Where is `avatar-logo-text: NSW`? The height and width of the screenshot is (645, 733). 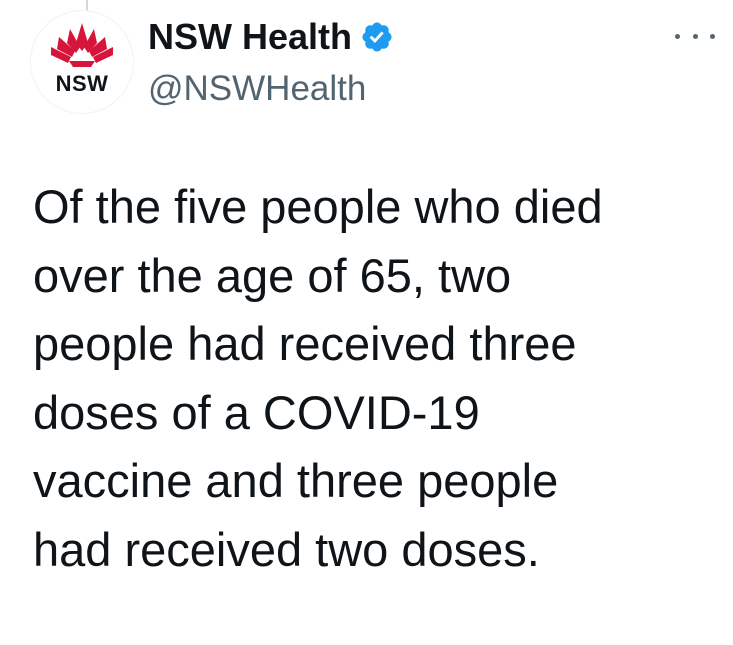 avatar-logo-text: NSW is located at coordinates (82, 83).